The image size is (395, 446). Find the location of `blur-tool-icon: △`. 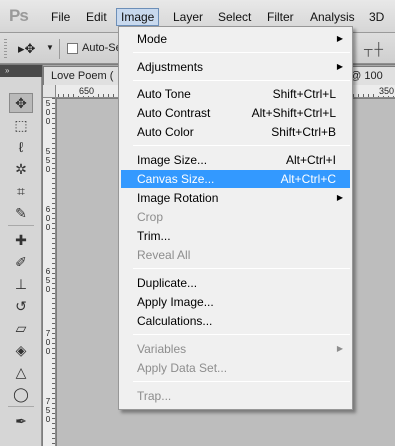

blur-tool-icon: △ is located at coordinates (21, 372).